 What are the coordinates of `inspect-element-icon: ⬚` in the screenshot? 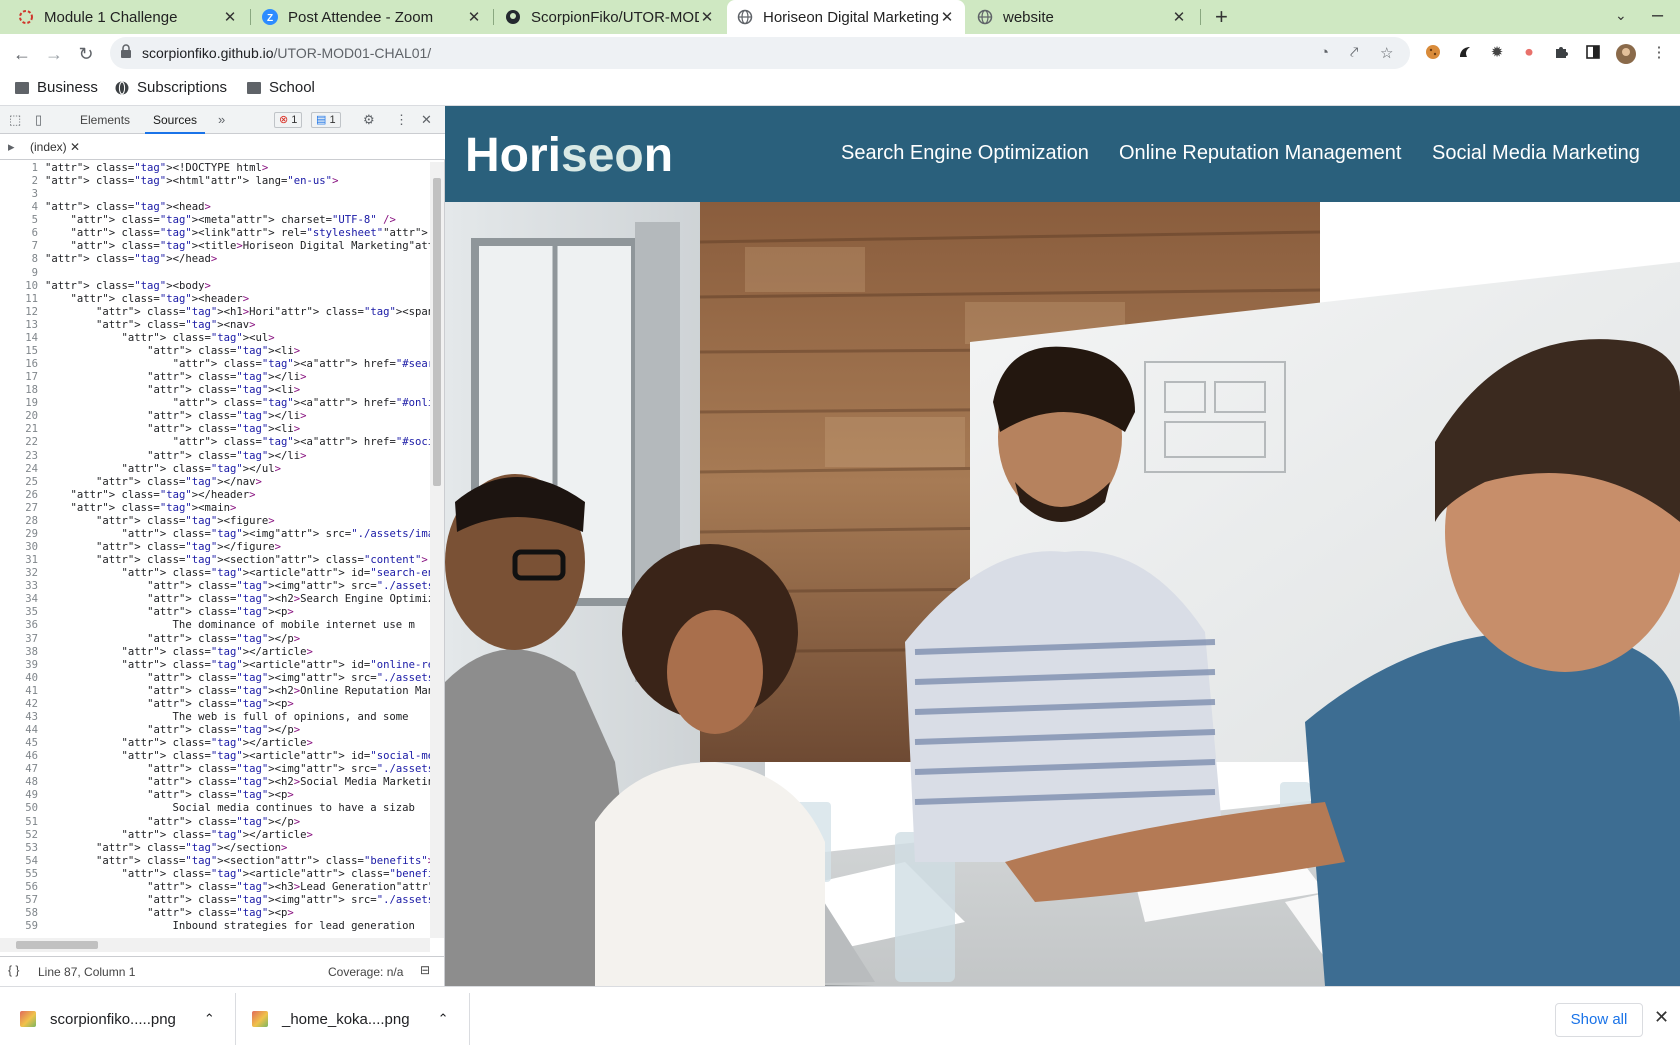 It's located at (15, 120).